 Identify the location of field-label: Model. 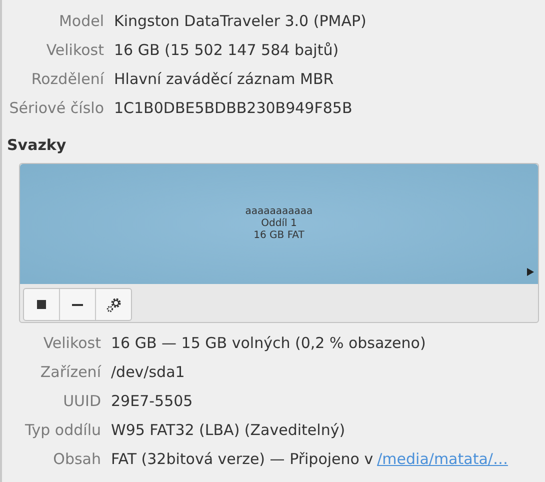
(81, 21).